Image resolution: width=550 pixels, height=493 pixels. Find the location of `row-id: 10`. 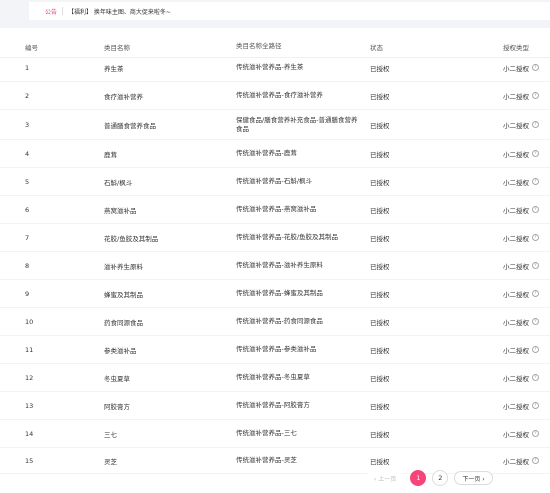

row-id: 10 is located at coordinates (29, 321).